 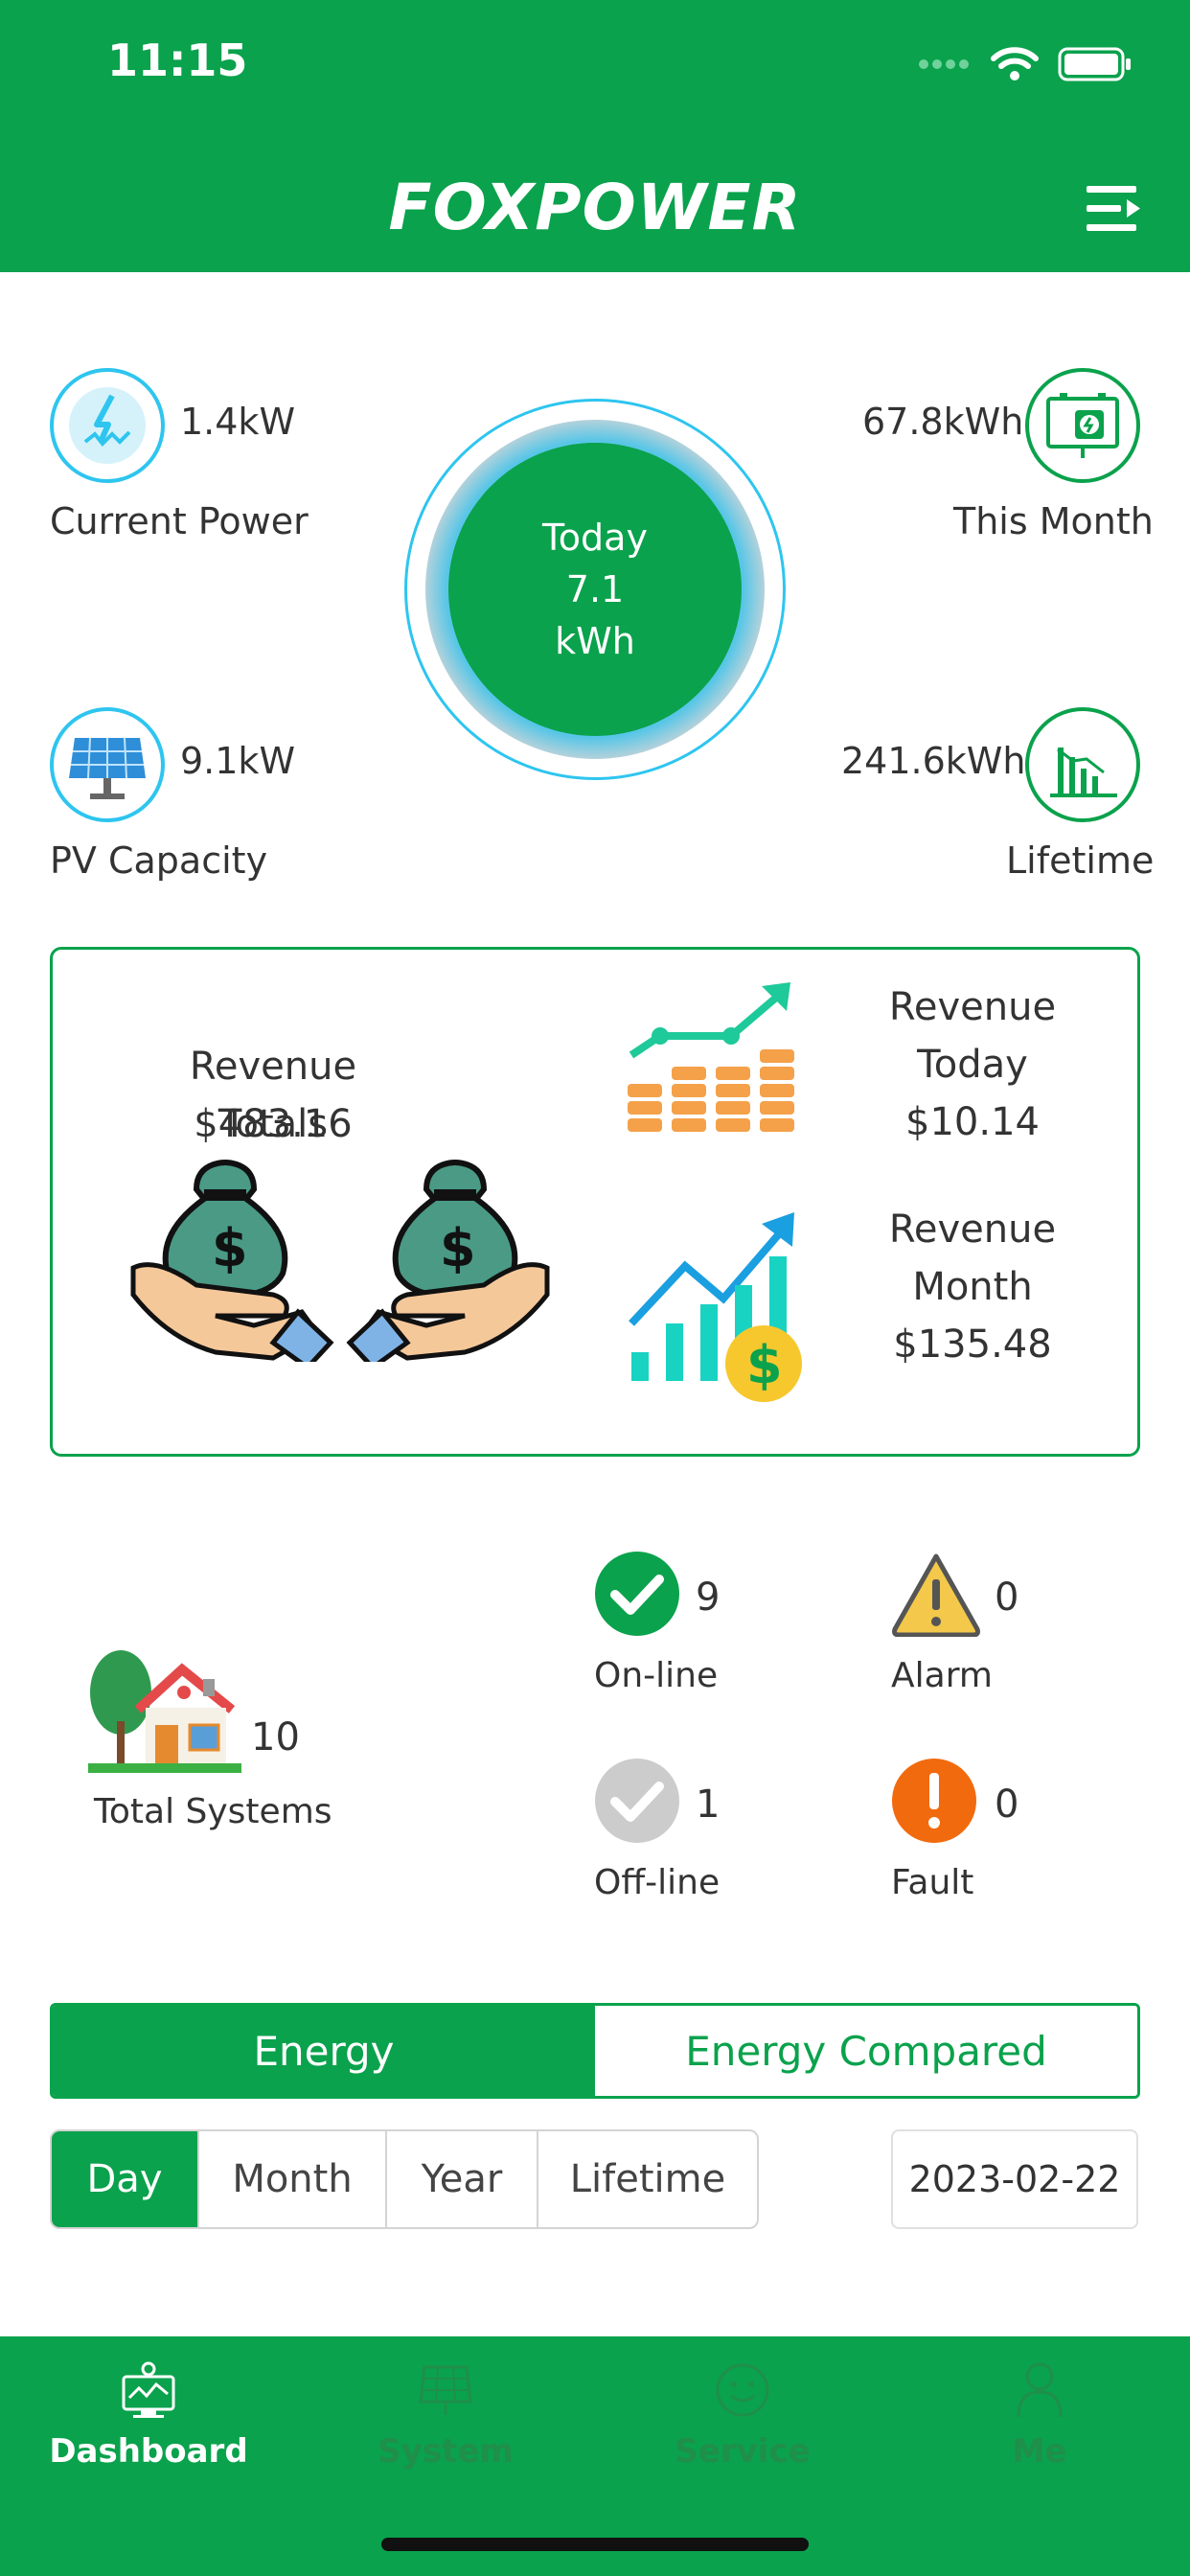 I want to click on today-value: 7.1, so click(x=595, y=589).